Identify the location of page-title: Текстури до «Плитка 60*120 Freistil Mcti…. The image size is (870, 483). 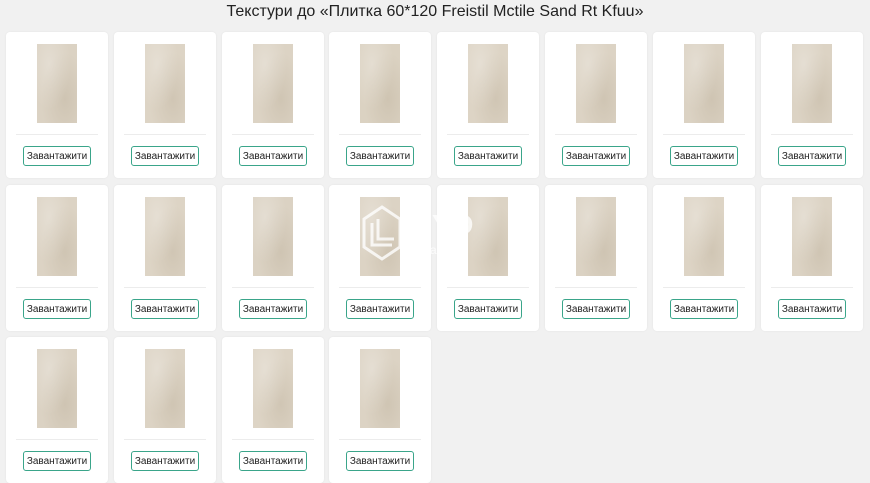
(435, 11).